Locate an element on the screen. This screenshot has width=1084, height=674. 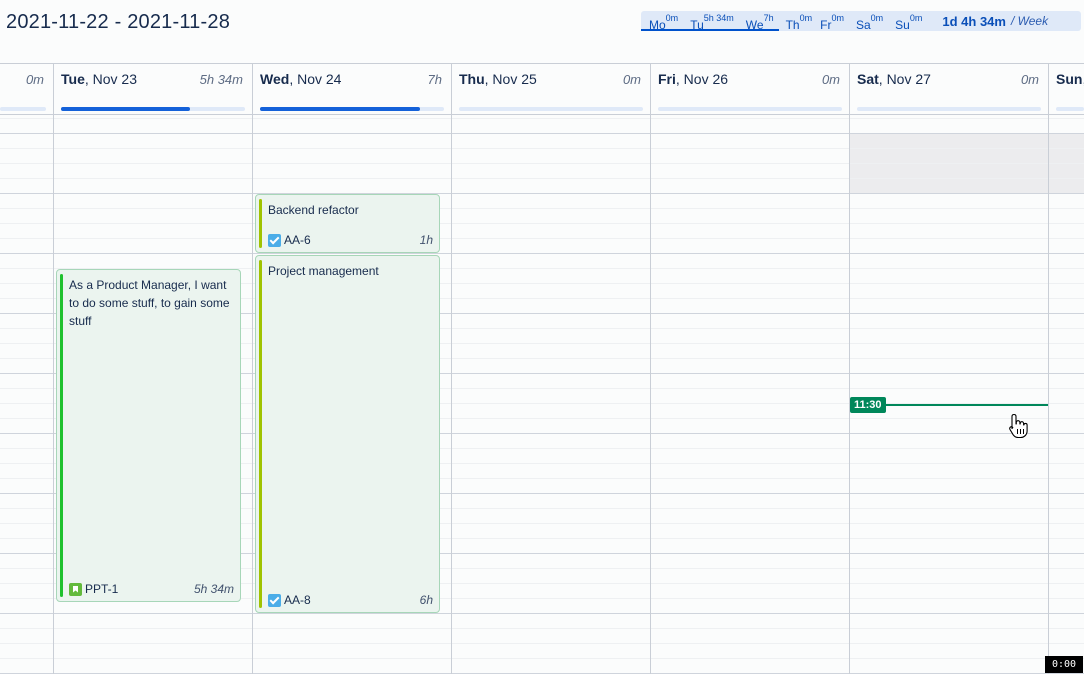
worklog-event-backend-refactor: Backend refactor AA-6 1h is located at coordinates (347, 223).